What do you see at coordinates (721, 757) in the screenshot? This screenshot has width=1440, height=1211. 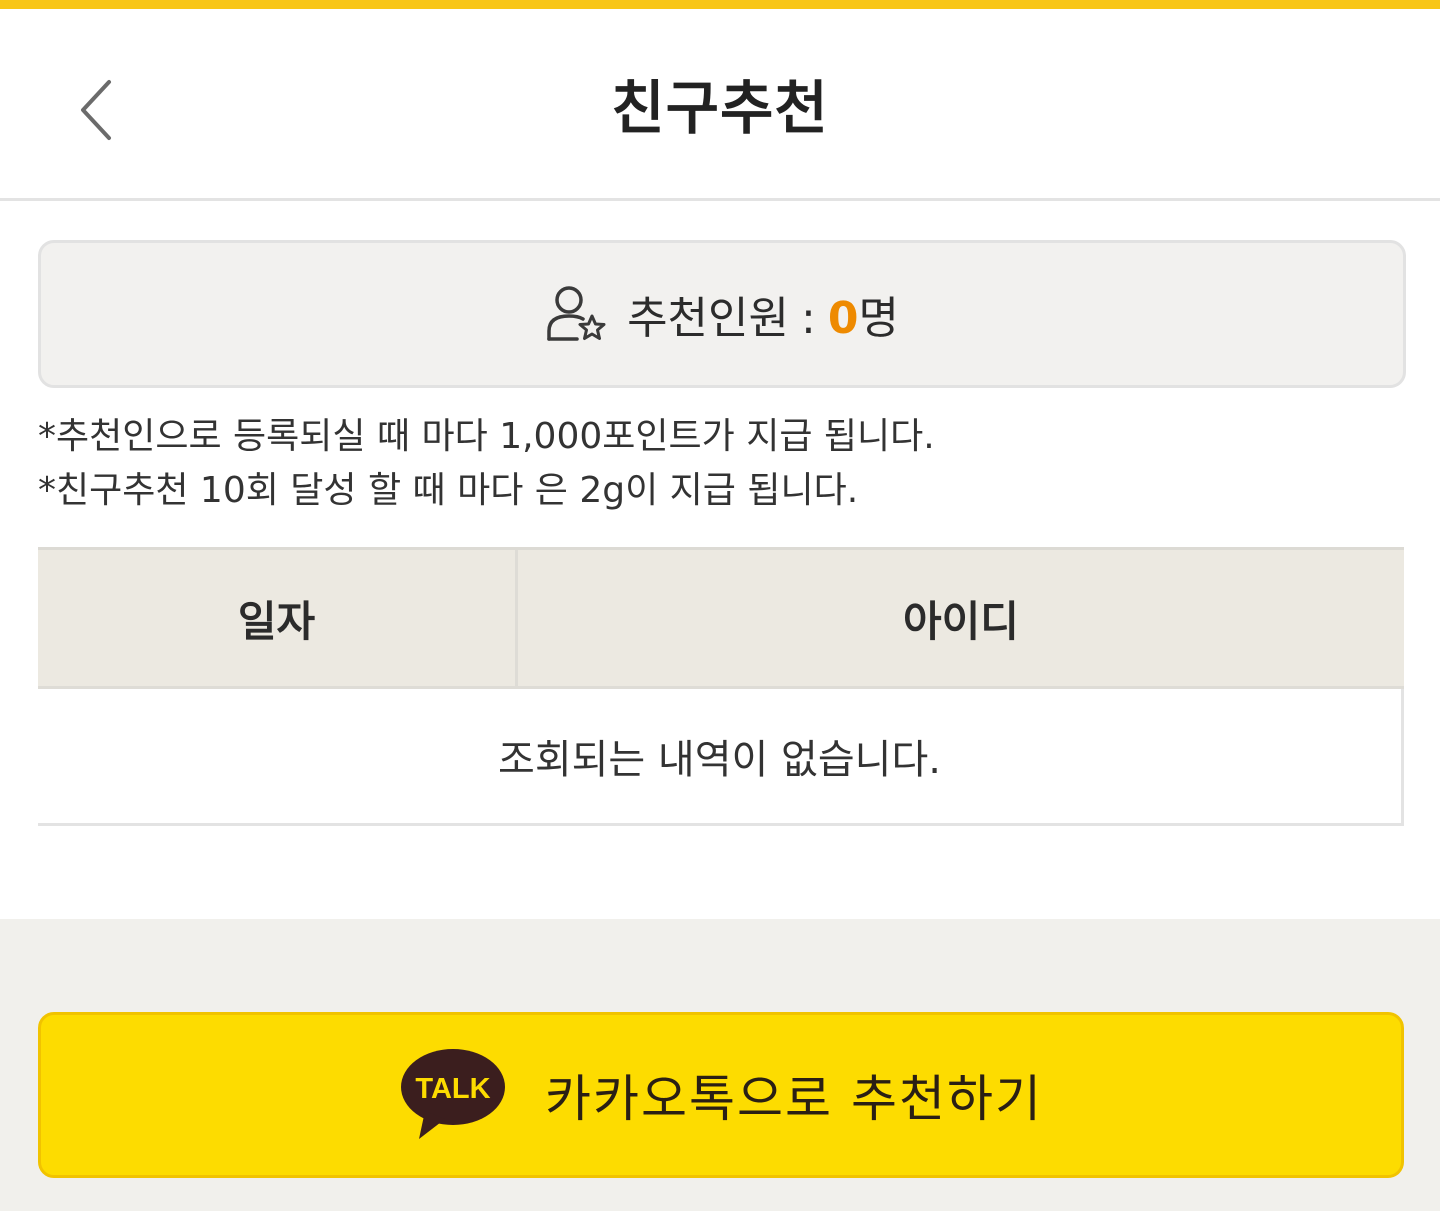 I see `table-empty-message: 조회되는 내역이 없습니다.` at bounding box center [721, 757].